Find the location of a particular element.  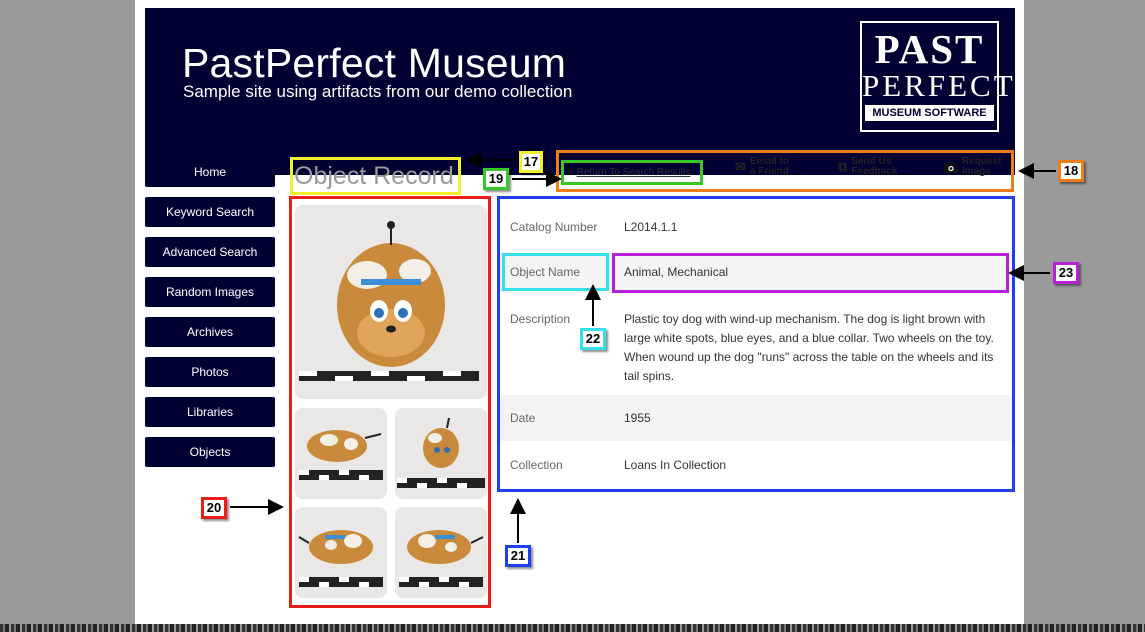

bottom-edge-strip is located at coordinates (572, 628).